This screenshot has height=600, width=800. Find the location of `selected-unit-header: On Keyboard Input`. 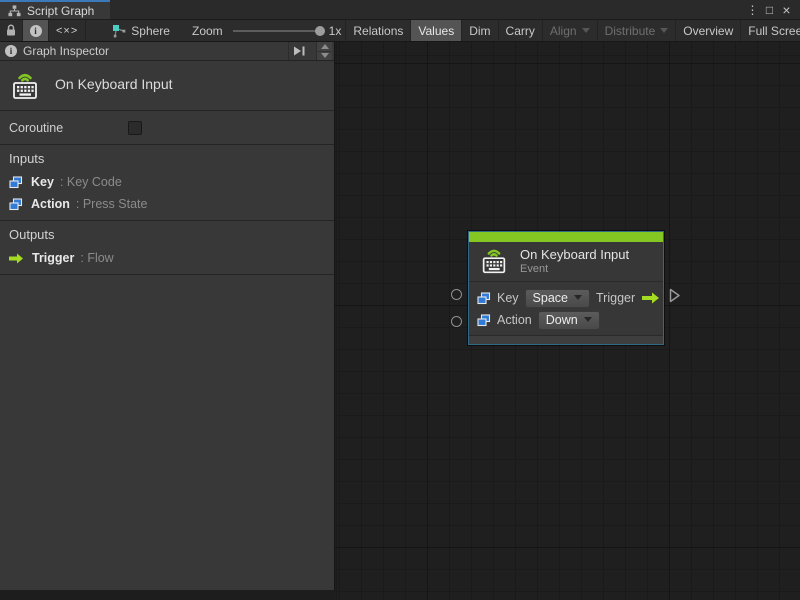

selected-unit-header: On Keyboard Input is located at coordinates (167, 86).